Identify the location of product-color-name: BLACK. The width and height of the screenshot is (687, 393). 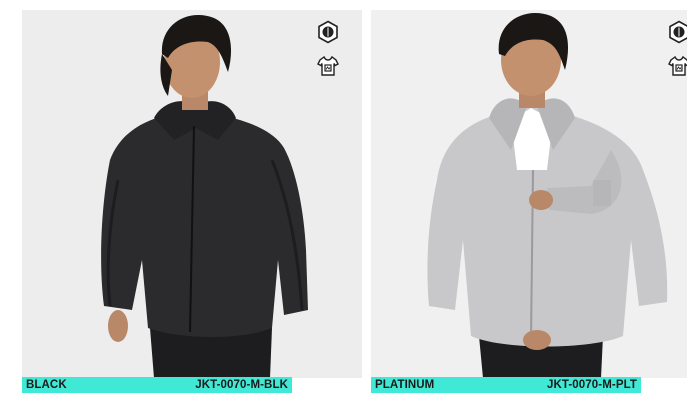
(46, 385).